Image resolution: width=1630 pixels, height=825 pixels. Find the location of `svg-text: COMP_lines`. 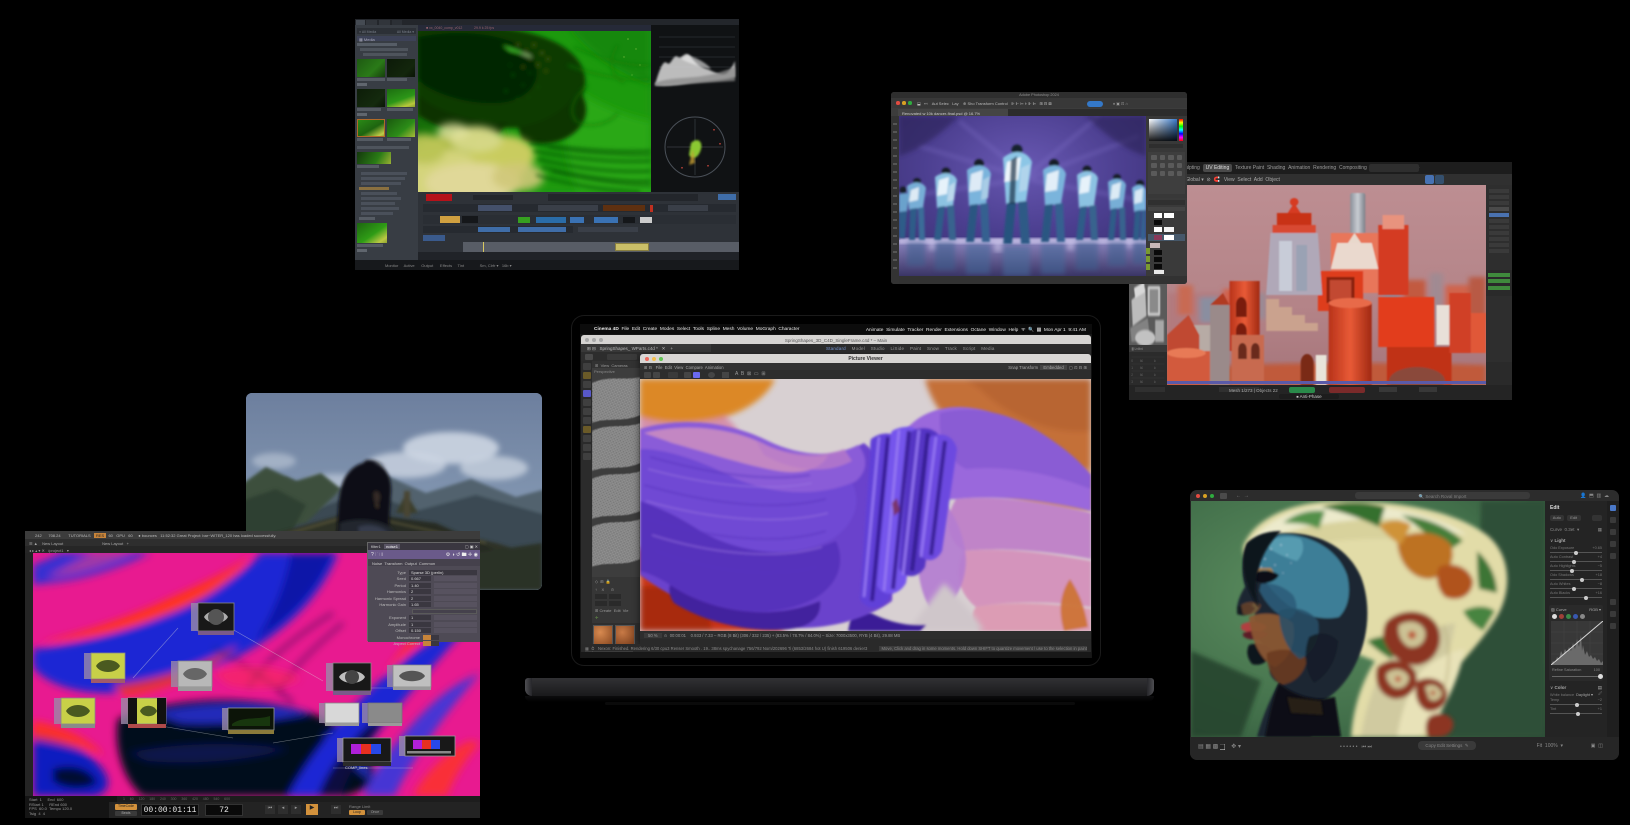

svg-text: COMP_lines is located at coordinates (356, 767).